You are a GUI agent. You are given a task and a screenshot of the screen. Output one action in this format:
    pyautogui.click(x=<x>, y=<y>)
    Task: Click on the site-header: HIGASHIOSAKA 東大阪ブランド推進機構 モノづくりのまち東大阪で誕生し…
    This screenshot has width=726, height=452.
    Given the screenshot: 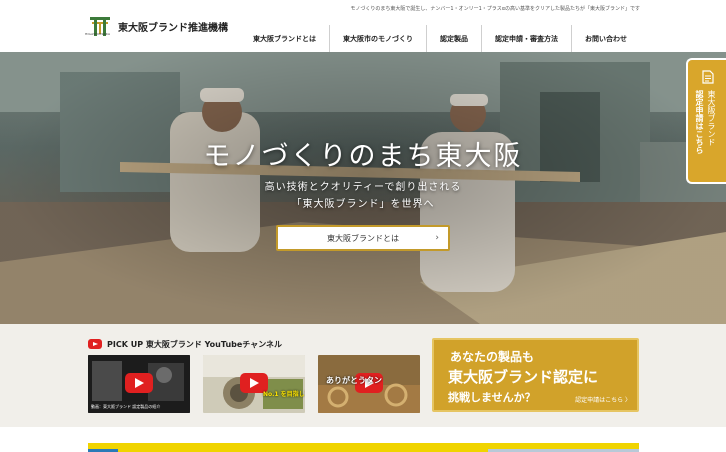 What is the action you would take?
    pyautogui.click(x=363, y=26)
    